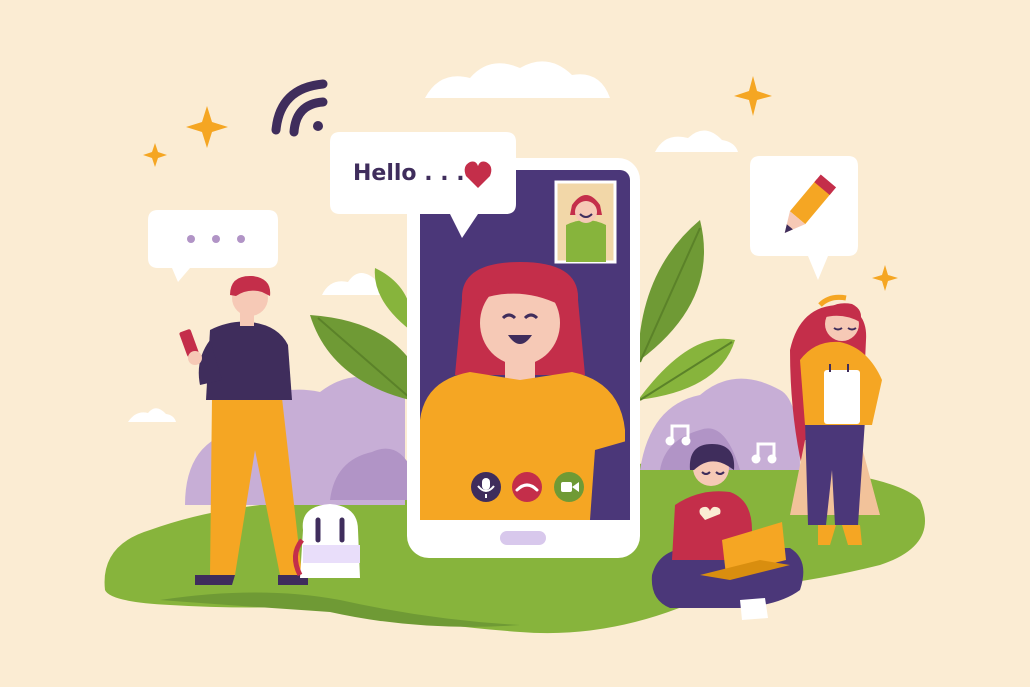 Image resolution: width=1030 pixels, height=687 pixels. I want to click on cloud-small, so click(152, 415).